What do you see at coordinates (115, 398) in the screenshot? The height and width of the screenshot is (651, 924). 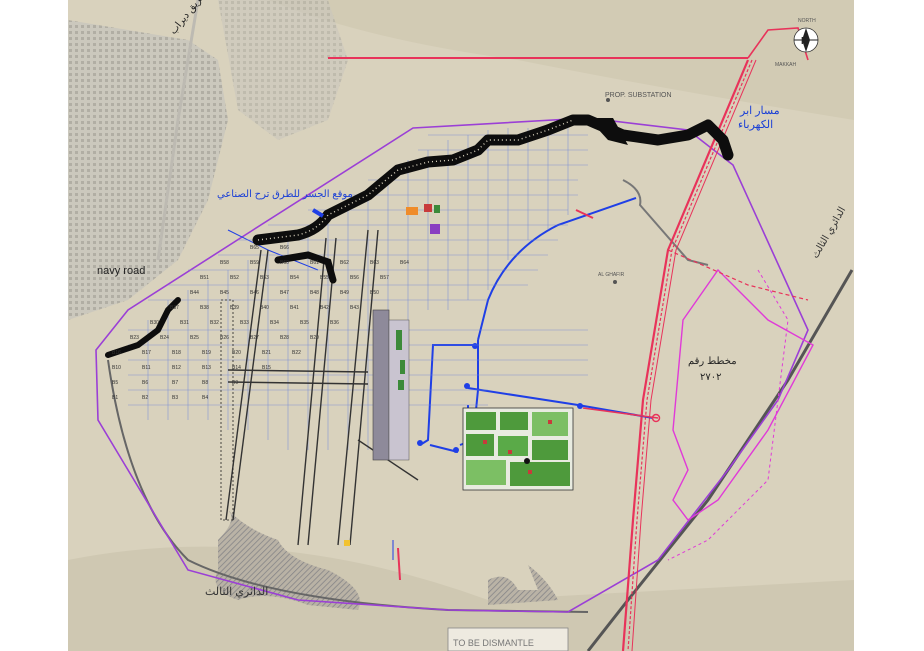 I see `parcel-label: B1` at bounding box center [115, 398].